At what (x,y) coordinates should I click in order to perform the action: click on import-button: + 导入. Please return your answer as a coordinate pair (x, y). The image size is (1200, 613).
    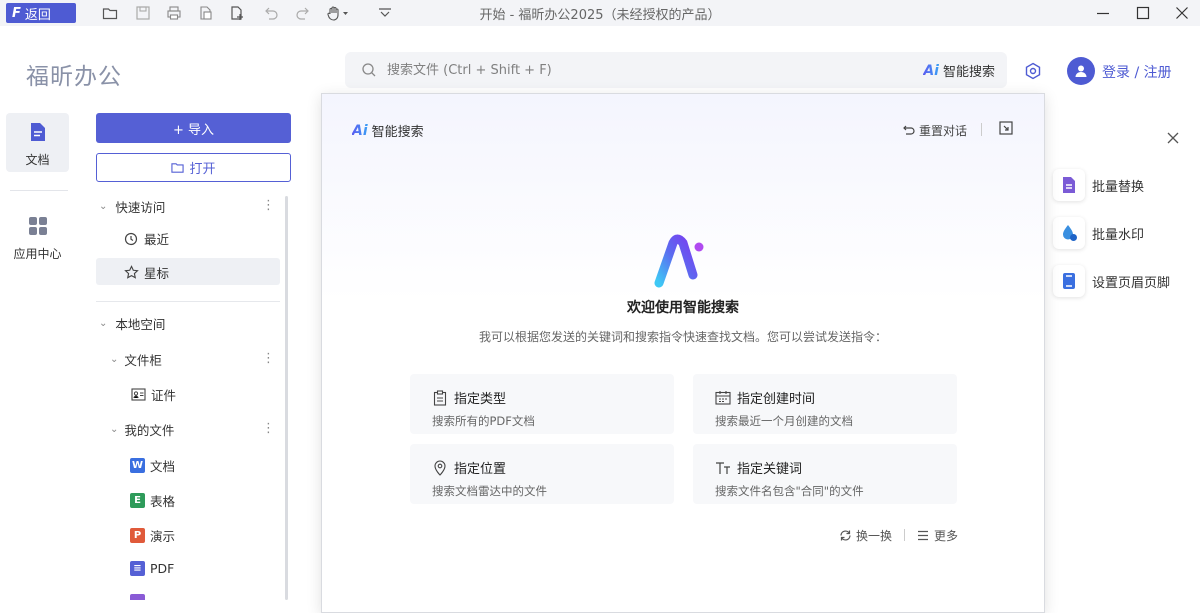
    Looking at the image, I should click on (193, 128).